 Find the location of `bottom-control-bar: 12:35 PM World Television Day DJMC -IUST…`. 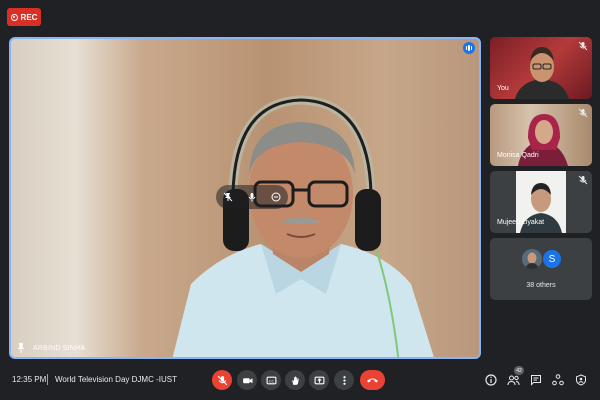

bottom-control-bar: 12:35 PM World Television Day DJMC -IUST… is located at coordinates (300, 380).